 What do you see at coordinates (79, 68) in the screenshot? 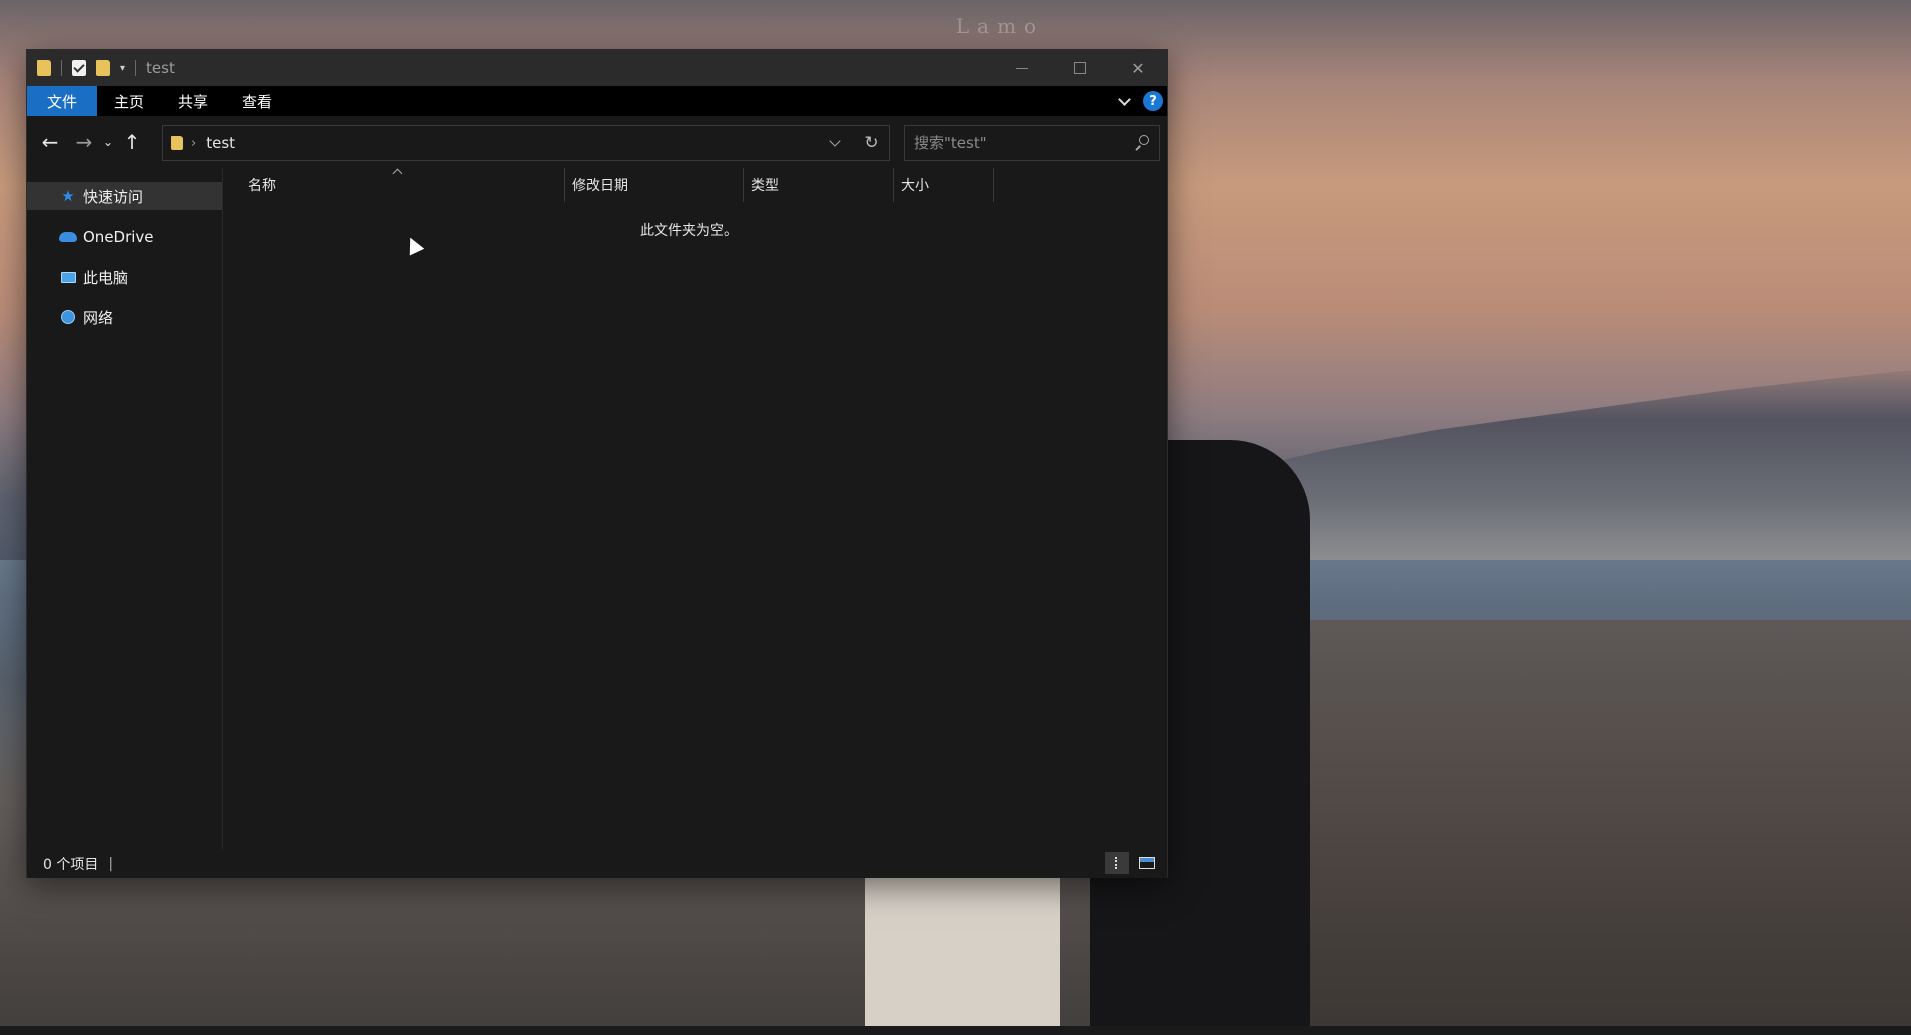
I see `properties-icon` at bounding box center [79, 68].